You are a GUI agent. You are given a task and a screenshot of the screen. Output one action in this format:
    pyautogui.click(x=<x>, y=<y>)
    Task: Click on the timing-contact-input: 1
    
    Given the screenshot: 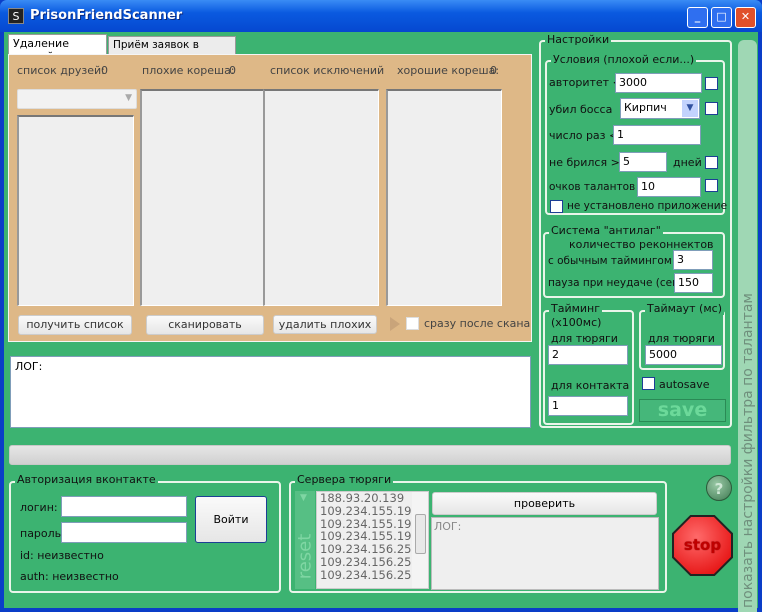 What is the action you would take?
    pyautogui.click(x=588, y=406)
    